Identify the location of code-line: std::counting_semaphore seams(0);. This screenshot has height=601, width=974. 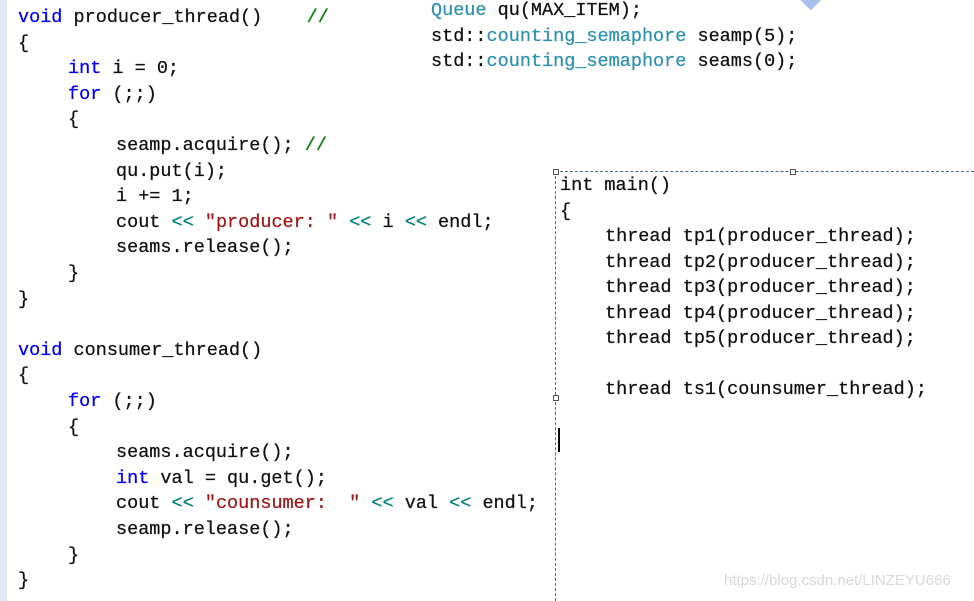
(614, 62).